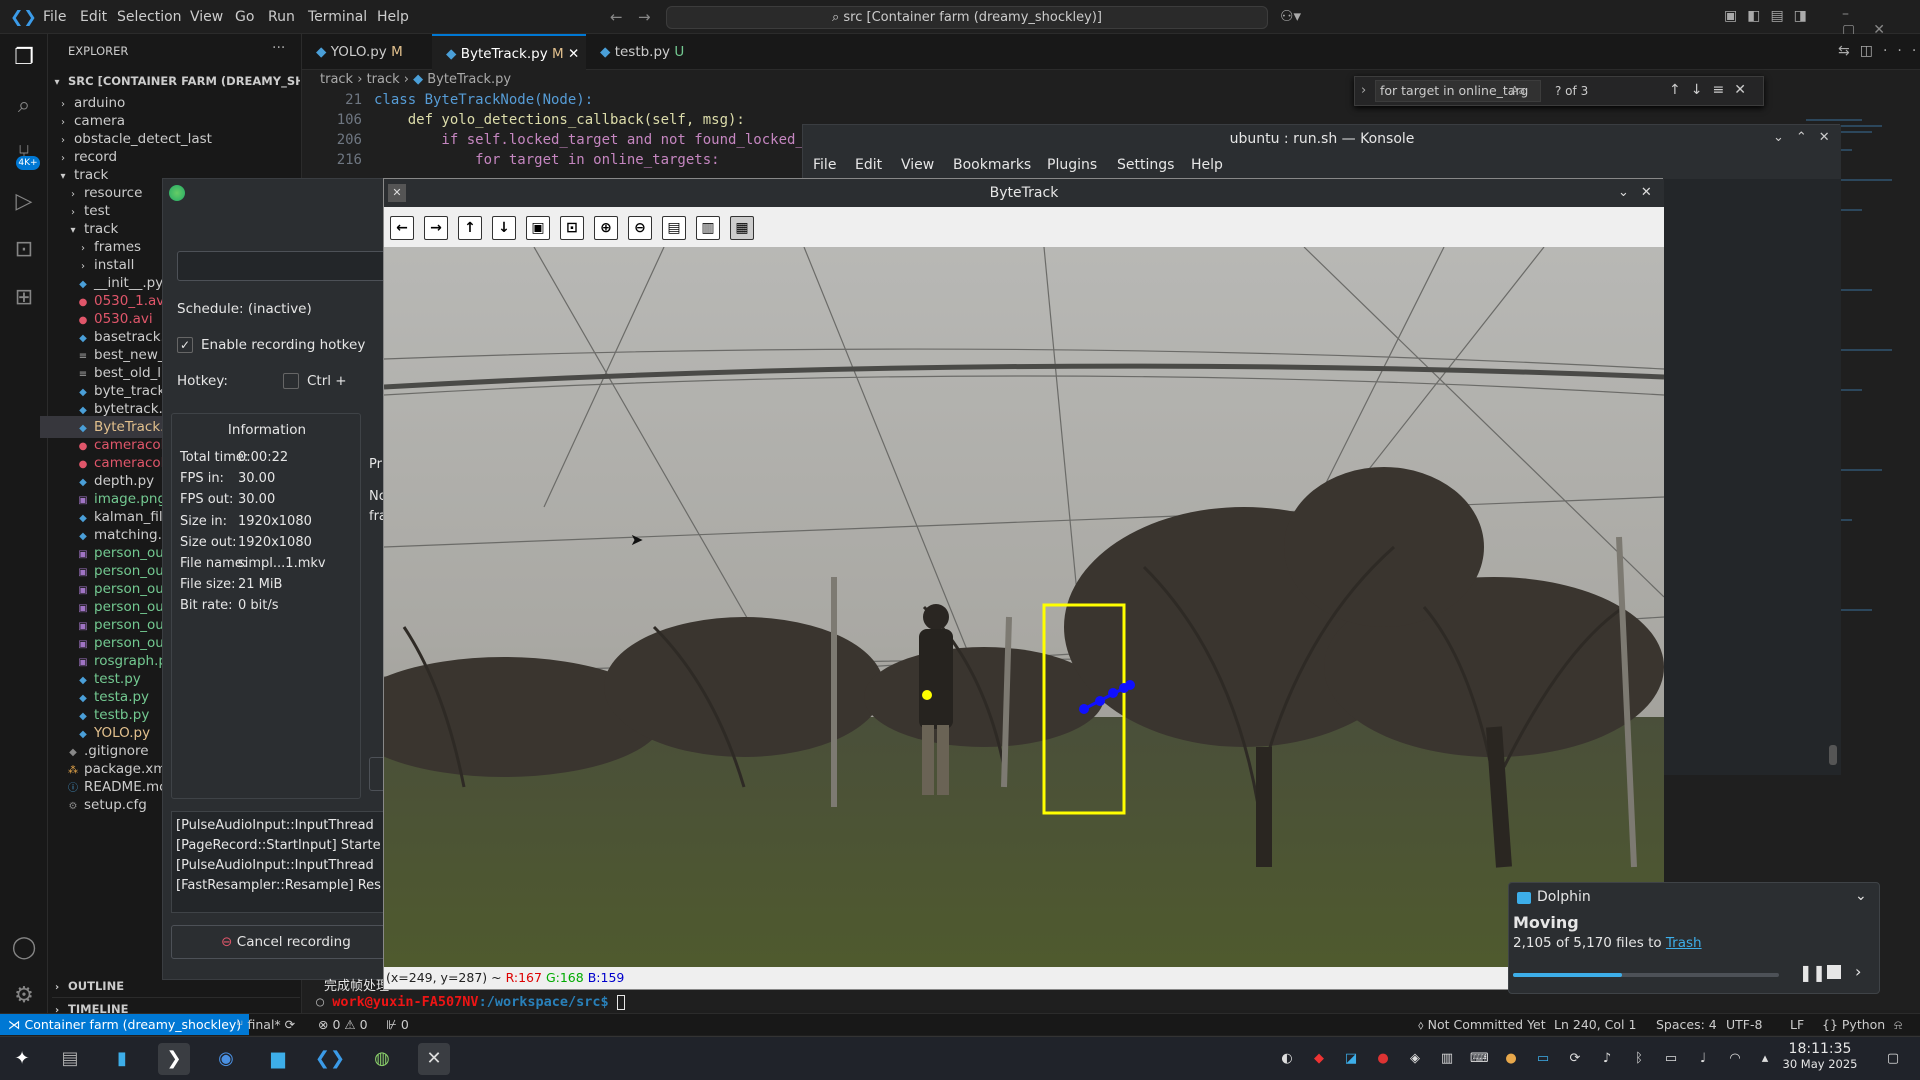 This screenshot has width=1920, height=1080. I want to click on discover-icon: ▮, so click(122, 1059).